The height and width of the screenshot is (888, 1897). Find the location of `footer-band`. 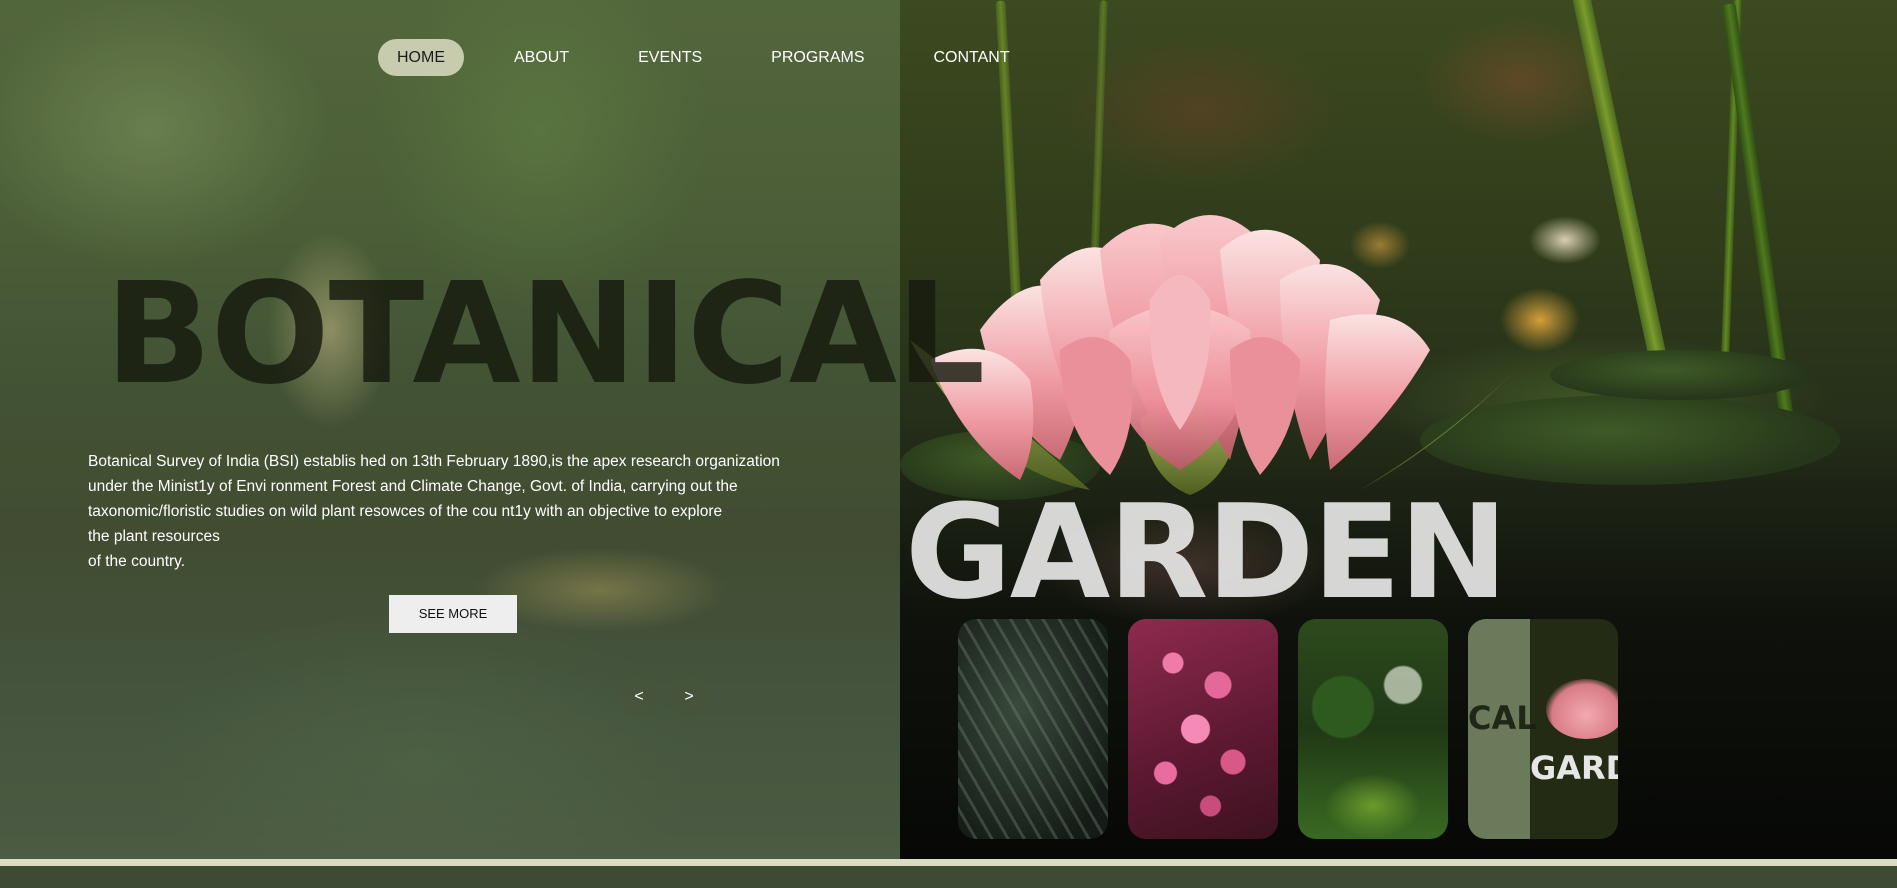

footer-band is located at coordinates (948, 877).